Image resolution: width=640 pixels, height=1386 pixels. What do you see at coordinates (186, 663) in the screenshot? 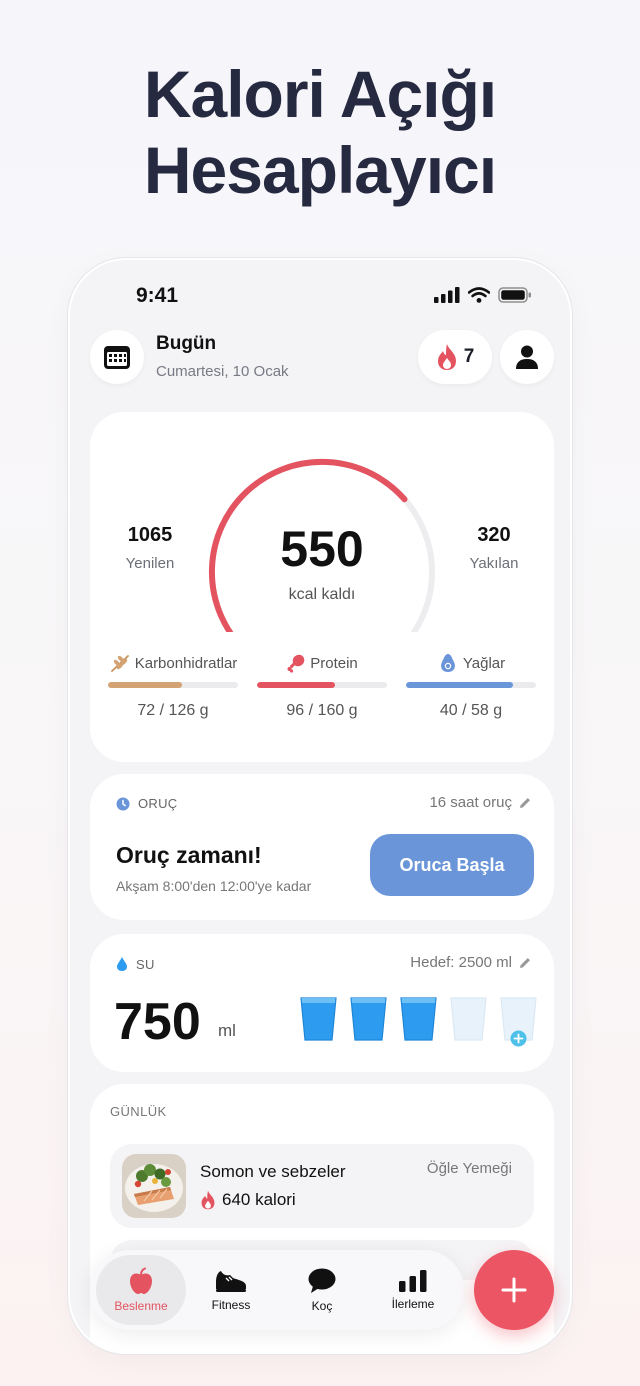
I see `macro-carbs-label: Karbonhidratlar` at bounding box center [186, 663].